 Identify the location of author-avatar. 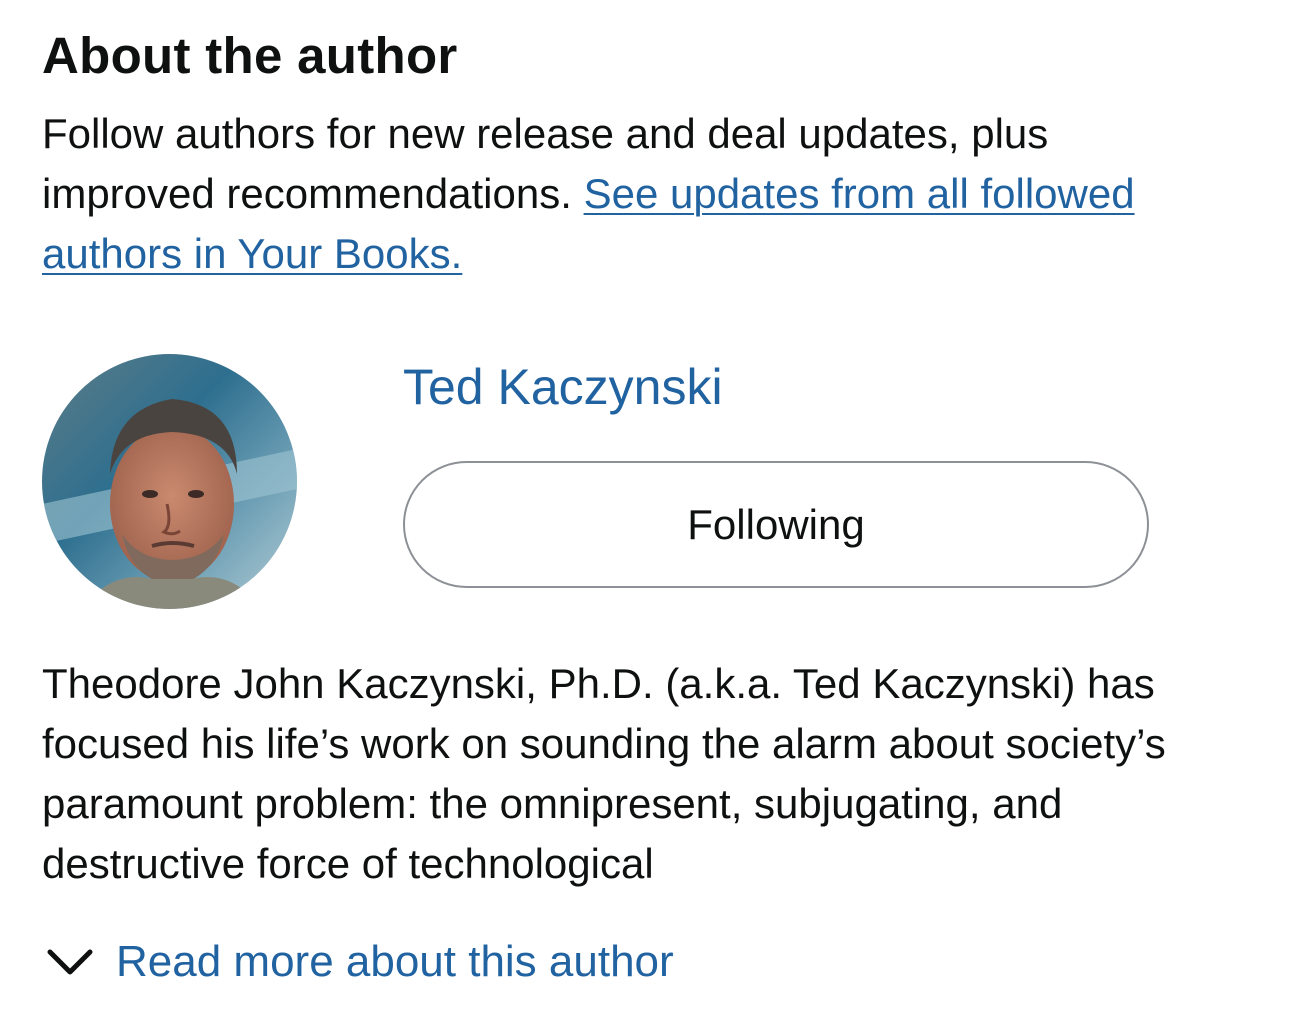
(169, 481).